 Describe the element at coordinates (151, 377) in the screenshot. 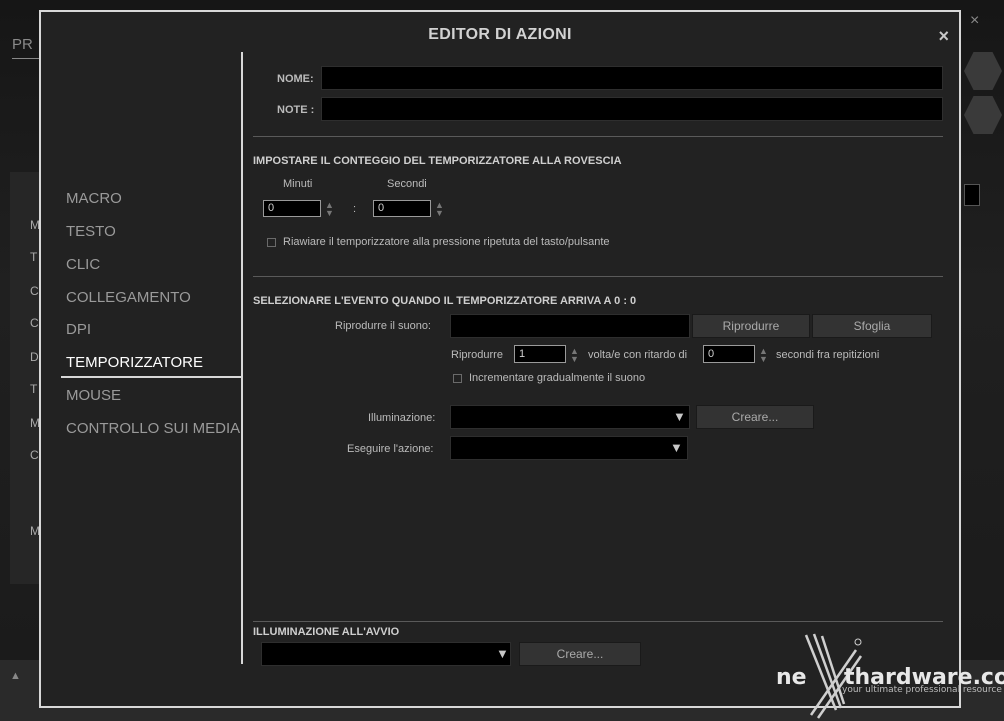

I see `active-item-underline` at that location.